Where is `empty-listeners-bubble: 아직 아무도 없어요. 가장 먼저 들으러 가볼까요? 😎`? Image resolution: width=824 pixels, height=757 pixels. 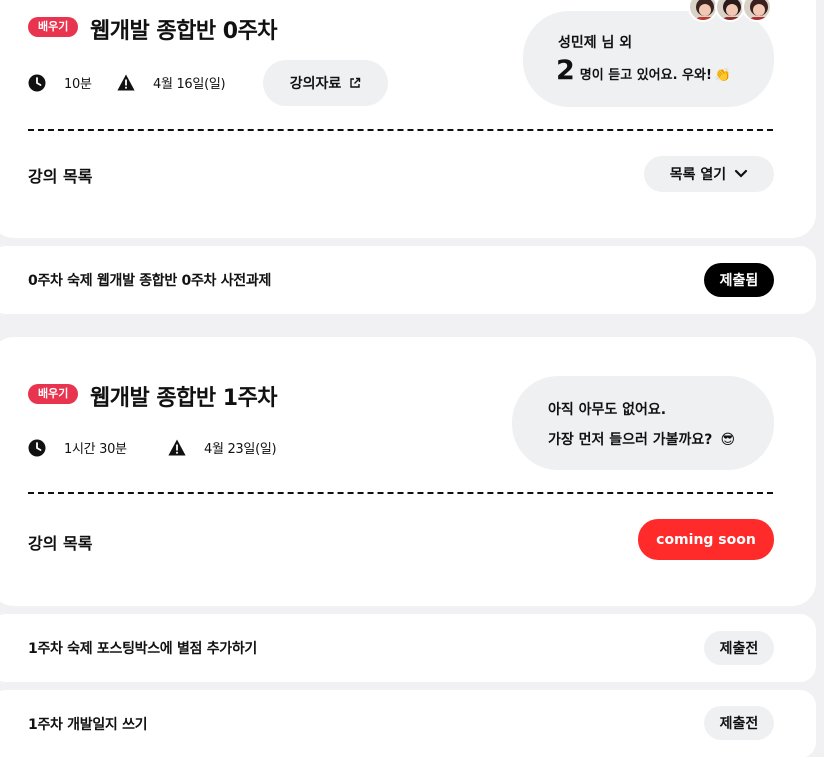 empty-listeners-bubble: 아직 아무도 없어요. 가장 먼저 들으러 가볼까요? 😎 is located at coordinates (643, 423).